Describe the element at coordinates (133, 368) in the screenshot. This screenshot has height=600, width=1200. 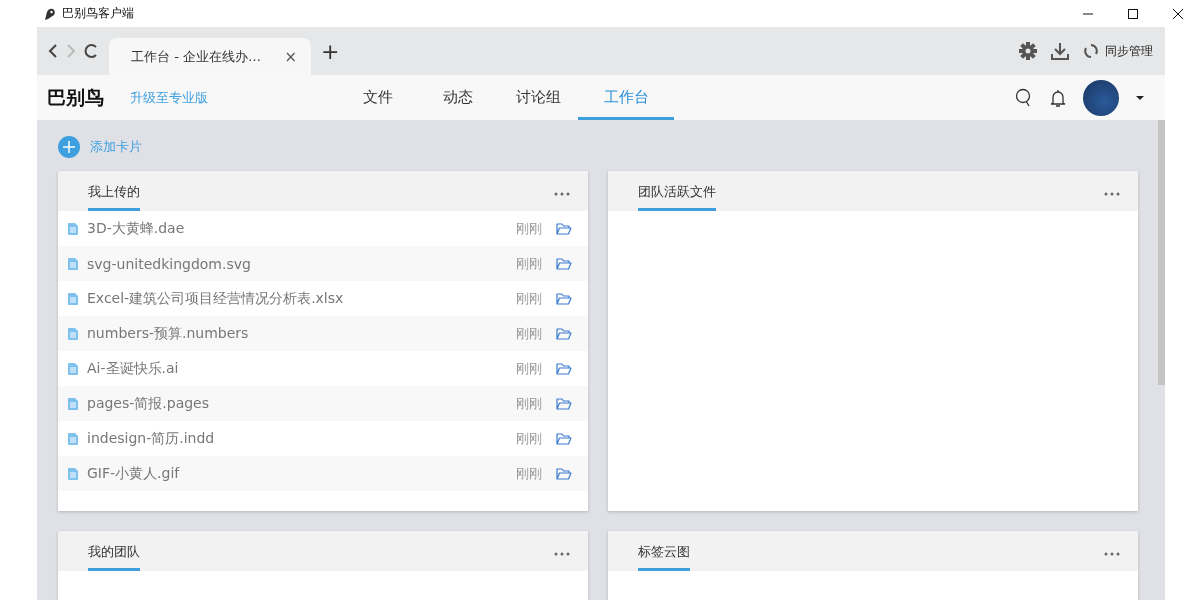
I see `file-name: Ai-圣诞快乐.ai` at that location.